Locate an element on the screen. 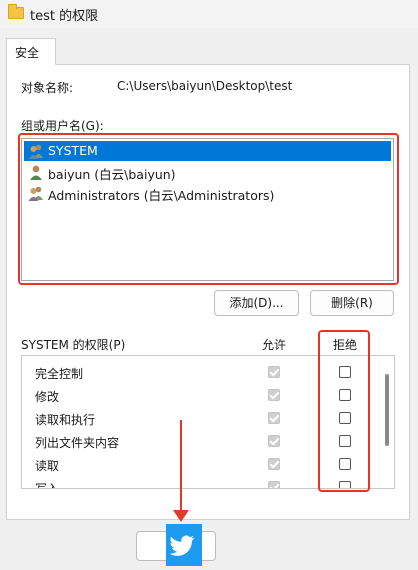 The image size is (418, 570). list-item-administrators: Administrators (白云\Administrators) is located at coordinates (207, 193).